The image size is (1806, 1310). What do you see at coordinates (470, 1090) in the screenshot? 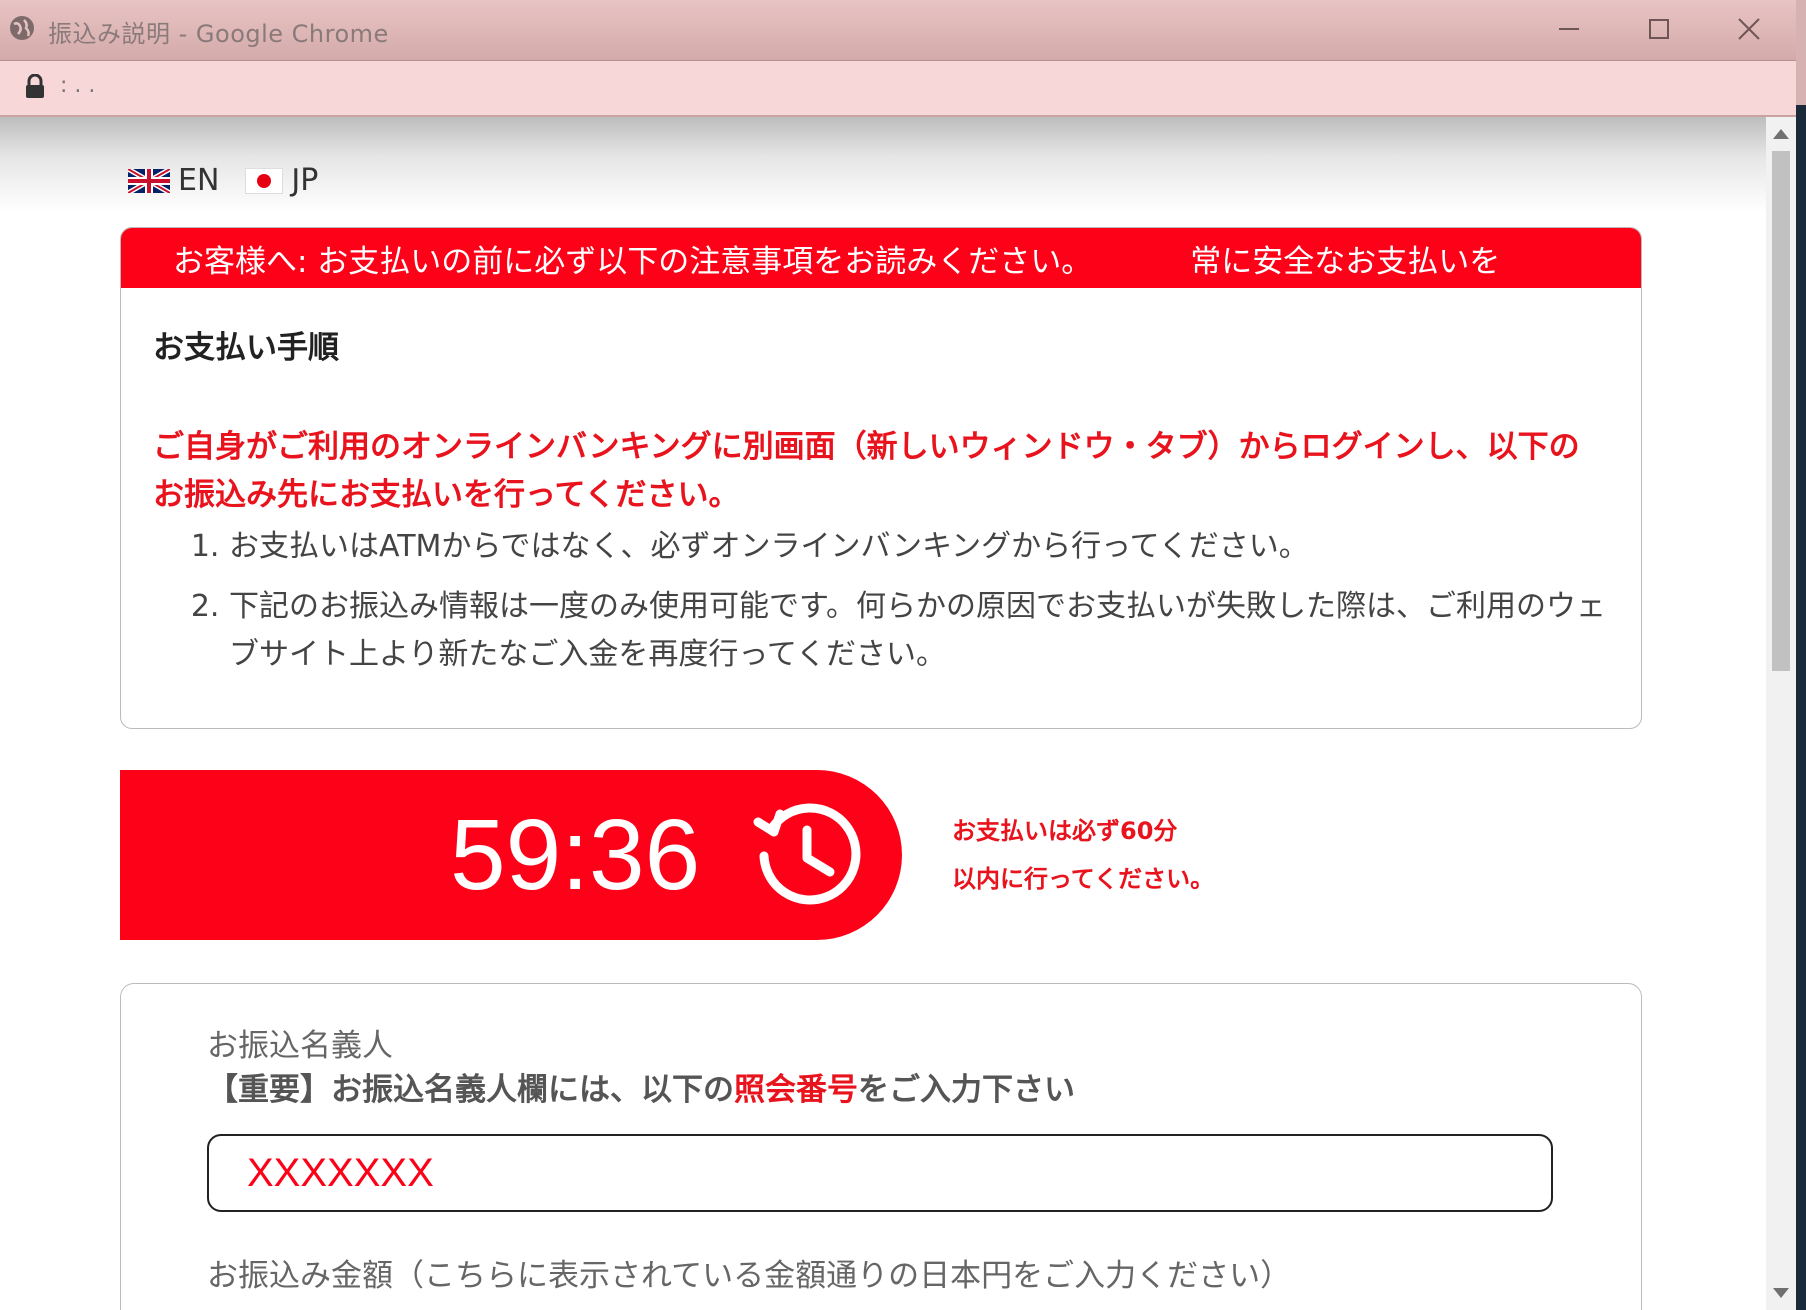
I see `important-prefix: 【重要】お振込名義人欄には、以下の` at bounding box center [470, 1090].